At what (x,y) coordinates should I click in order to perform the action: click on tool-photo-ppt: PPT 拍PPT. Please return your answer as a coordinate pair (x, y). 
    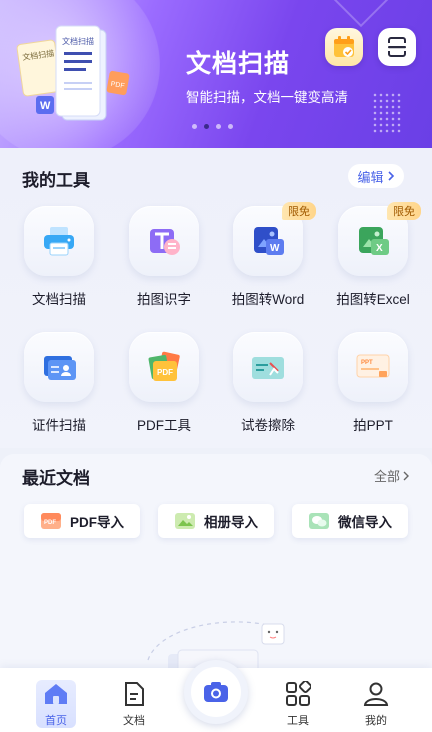
    Looking at the image, I should click on (373, 392).